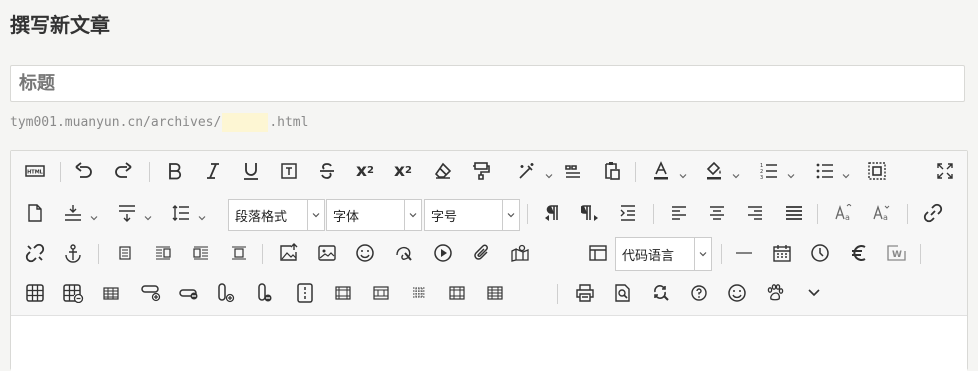  I want to click on paw-icon, so click(775, 293).